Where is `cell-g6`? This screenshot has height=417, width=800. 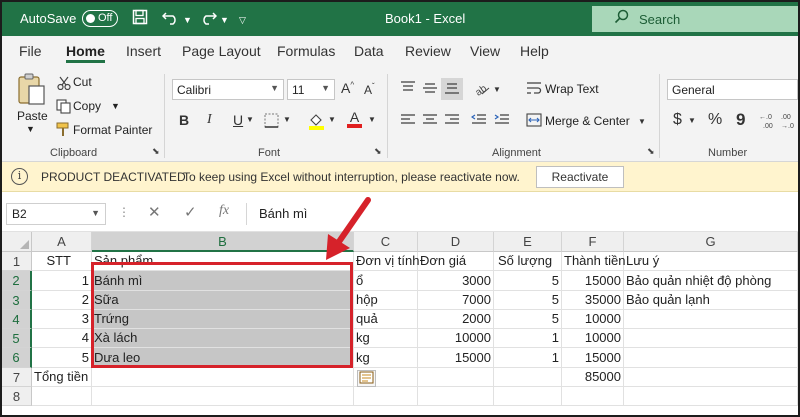
cell-g6 is located at coordinates (711, 358).